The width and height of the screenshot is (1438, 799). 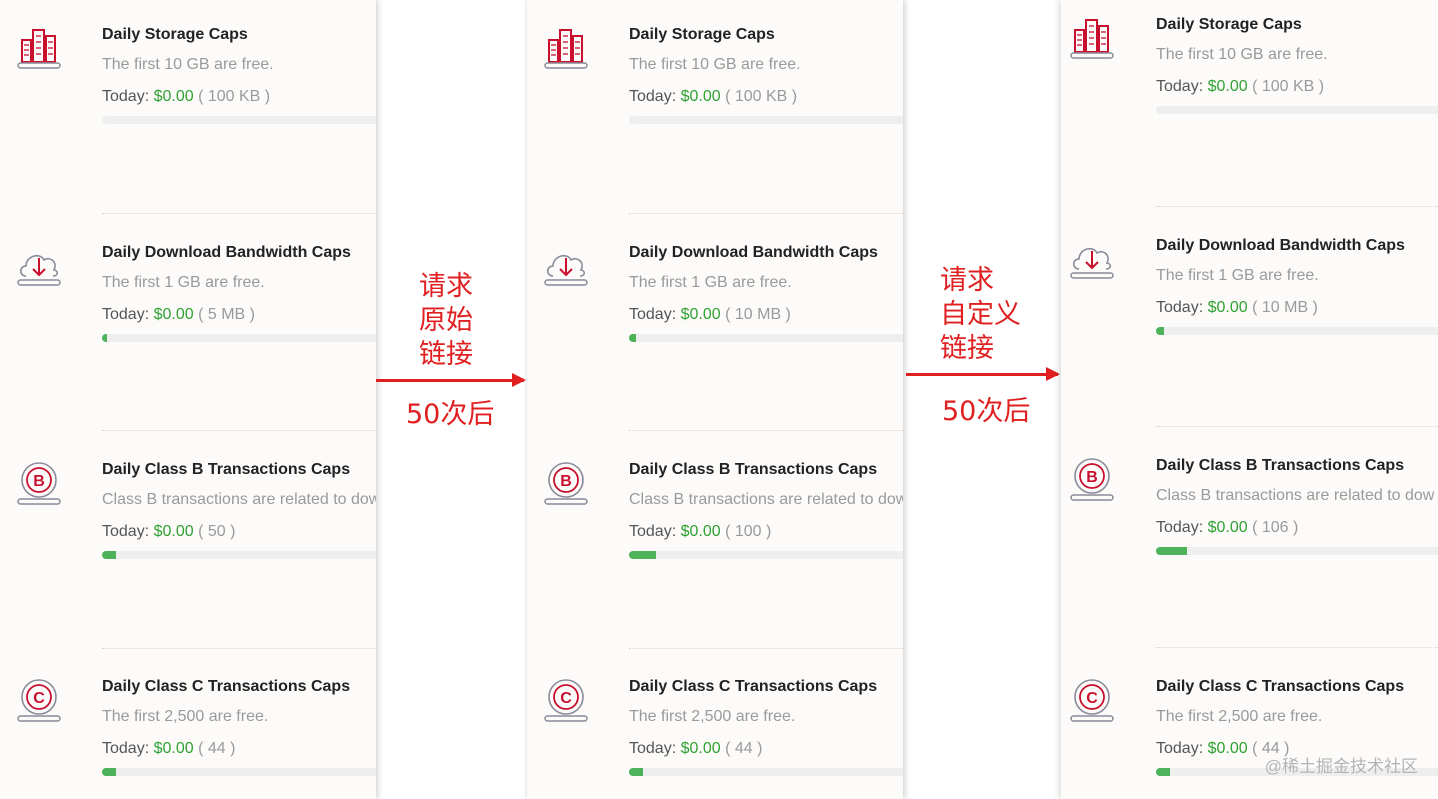 I want to click on today-amount: ( 100 ), so click(x=748, y=531).